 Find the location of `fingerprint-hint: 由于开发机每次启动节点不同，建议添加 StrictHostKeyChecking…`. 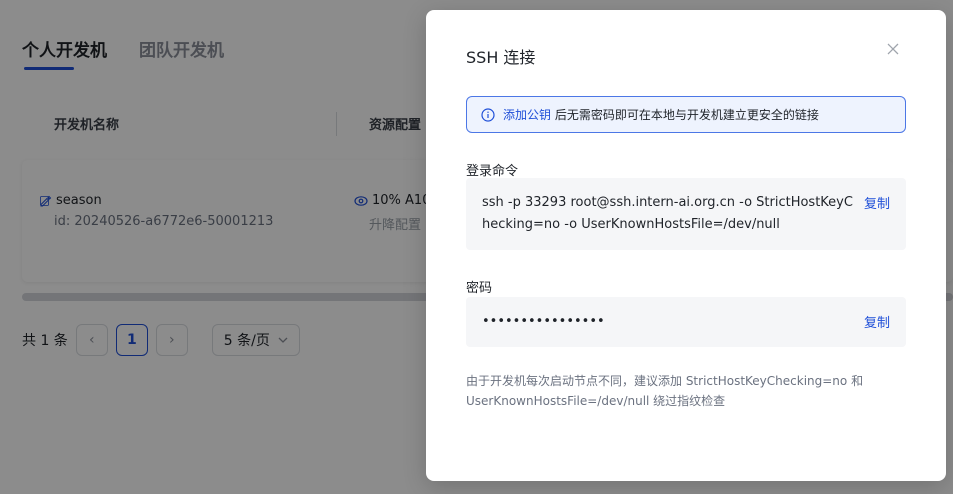

fingerprint-hint: 由于开发机每次启动节点不同，建议添加 StrictHostKeyChecking… is located at coordinates (665, 391).